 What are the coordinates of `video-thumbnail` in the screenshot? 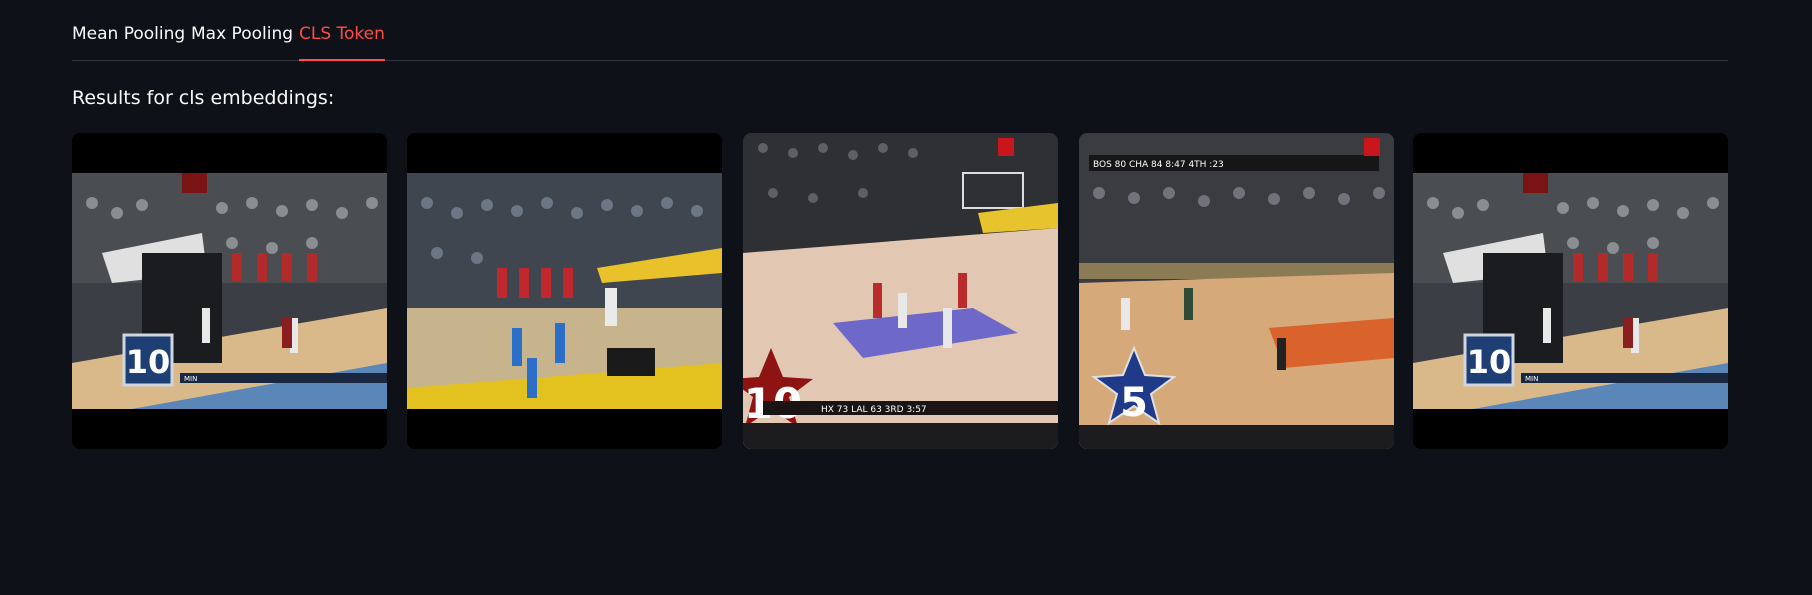 It's located at (564, 291).